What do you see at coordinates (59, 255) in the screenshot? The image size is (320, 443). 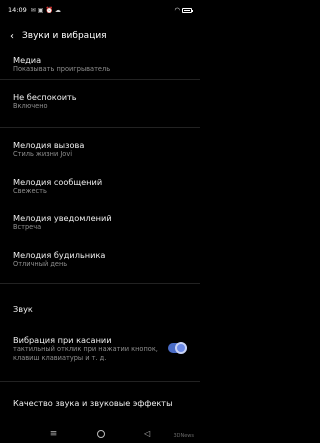 I see `list-item-label: Мелодия будильника` at bounding box center [59, 255].